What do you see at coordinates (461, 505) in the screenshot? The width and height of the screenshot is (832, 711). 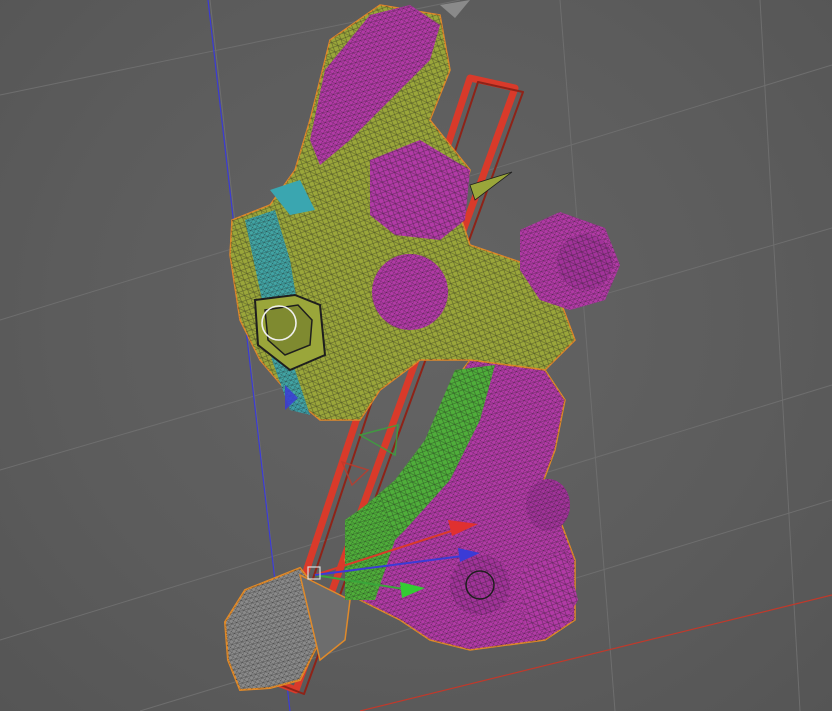 I see `mesh-lower-leg` at bounding box center [461, 505].